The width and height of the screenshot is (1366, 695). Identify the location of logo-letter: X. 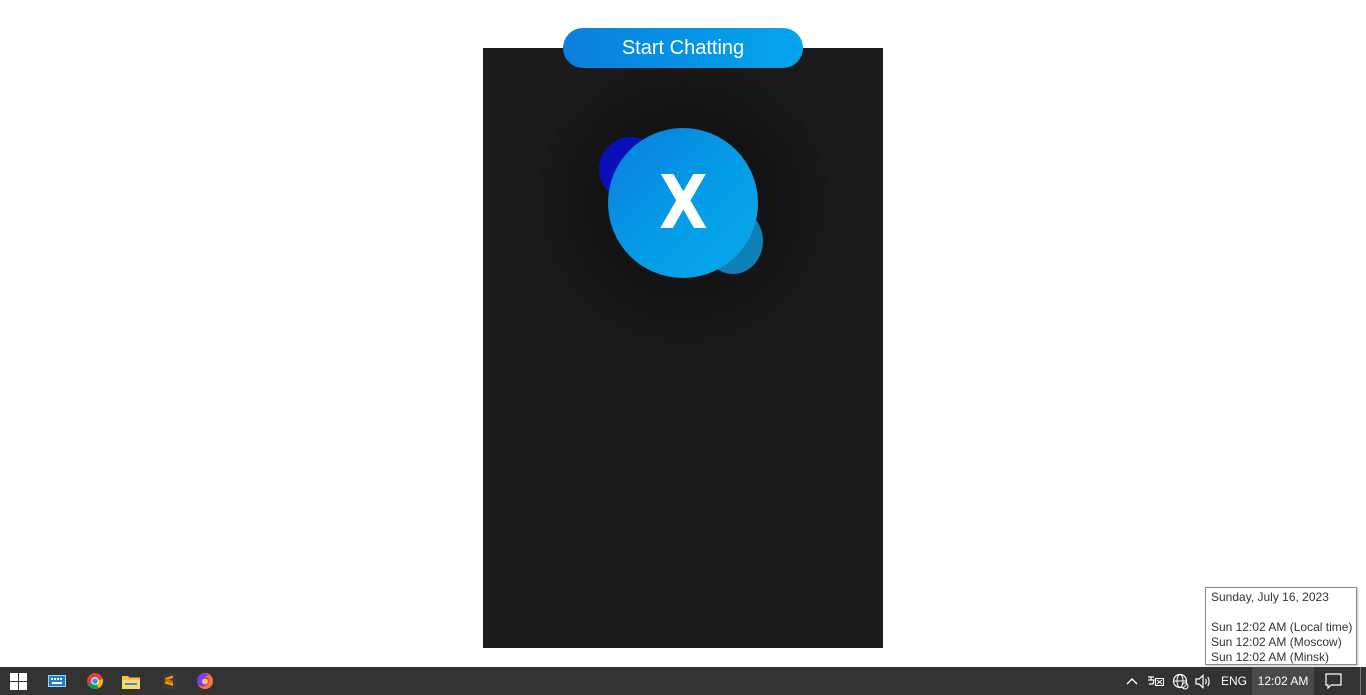
(684, 203).